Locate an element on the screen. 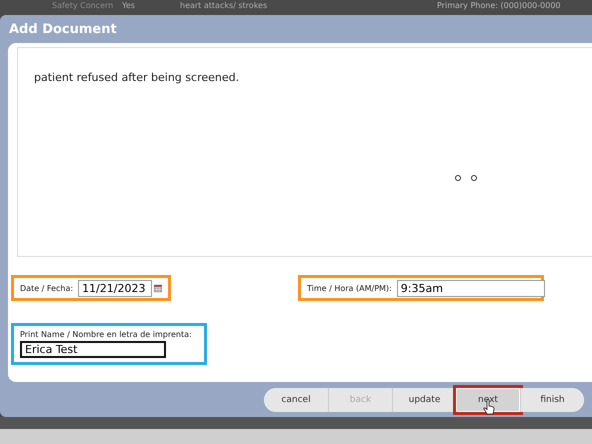 Image resolution: width=592 pixels, height=444 pixels. dialog-title: Add Document is located at coordinates (63, 30).